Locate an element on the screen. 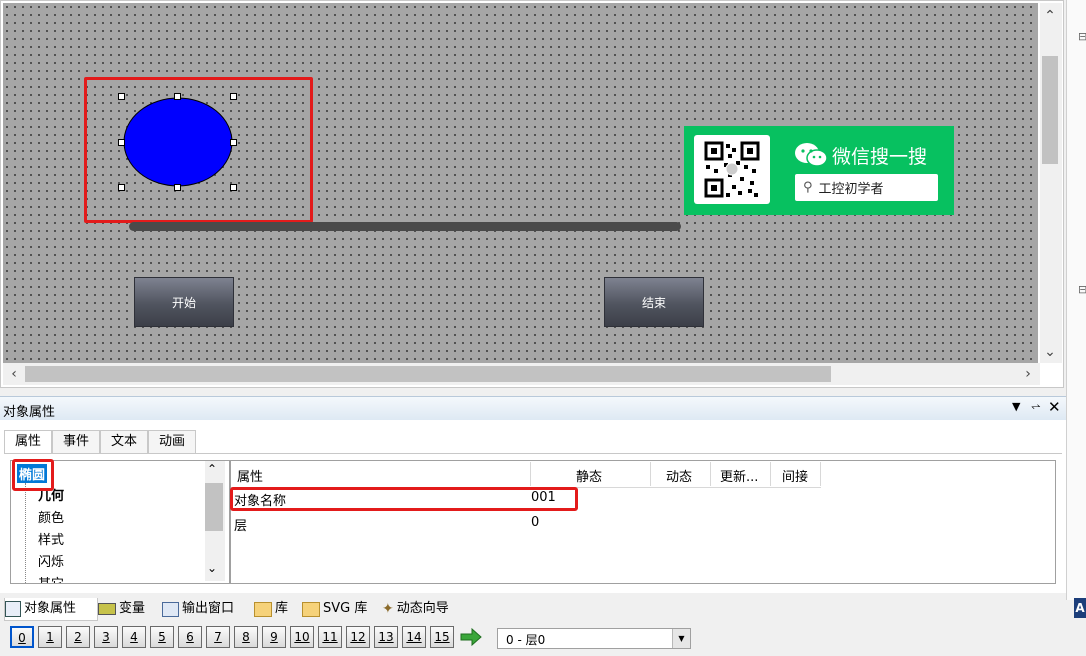 The width and height of the screenshot is (1086, 656). end-button: 结束 is located at coordinates (654, 302).